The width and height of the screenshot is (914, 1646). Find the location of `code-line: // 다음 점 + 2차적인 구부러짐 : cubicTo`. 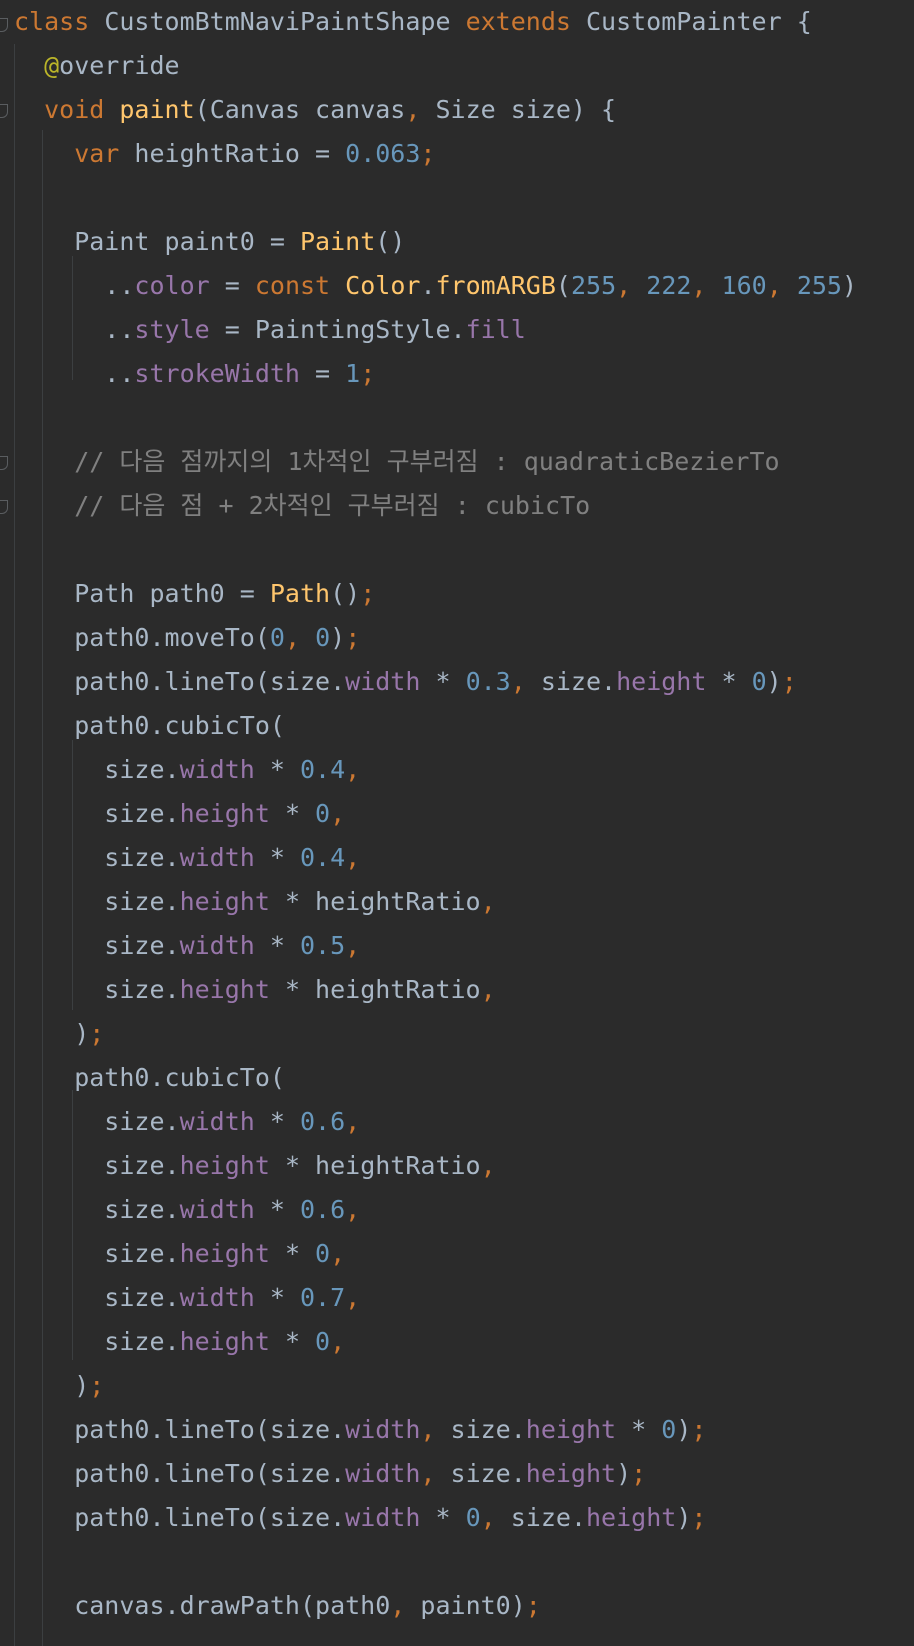

code-line: // 다음 점 + 2차적인 구부러짐 : cubicTo is located at coordinates (457, 506).